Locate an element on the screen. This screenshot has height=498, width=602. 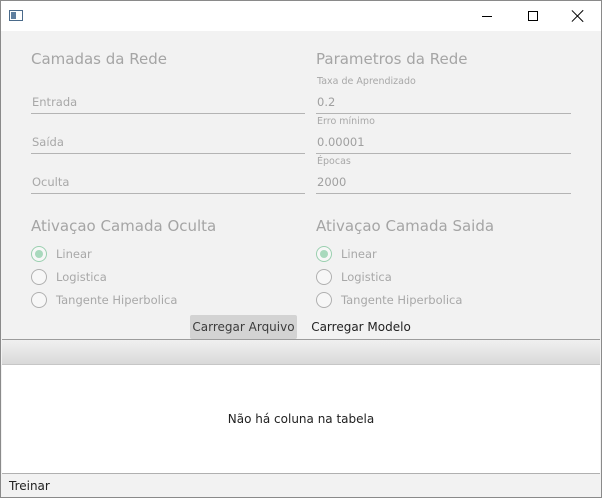
epochs-label: Épocas is located at coordinates (334, 161).